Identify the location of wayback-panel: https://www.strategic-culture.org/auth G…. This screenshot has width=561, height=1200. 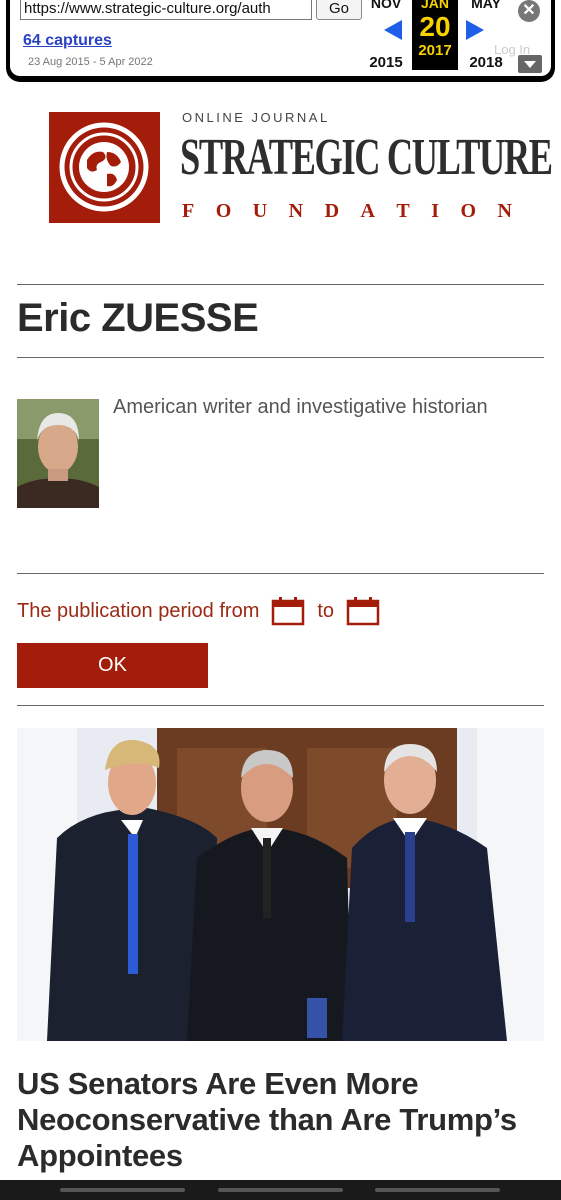
(280, 38).